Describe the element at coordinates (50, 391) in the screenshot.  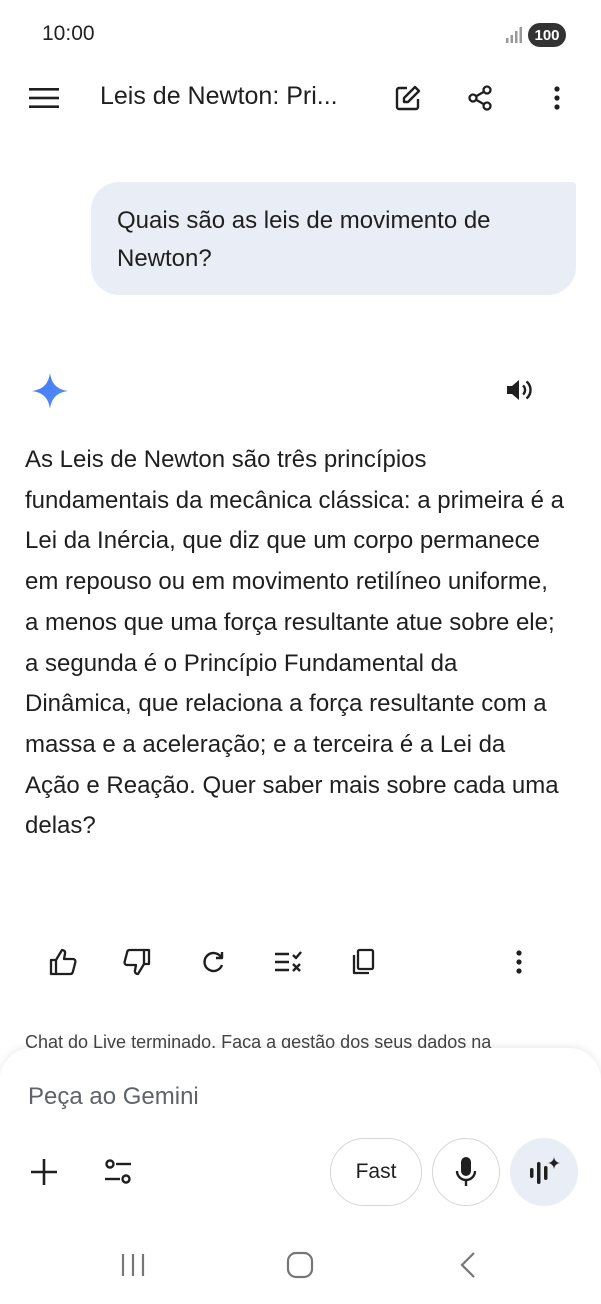
I see `gemini-sparkle-icon` at that location.